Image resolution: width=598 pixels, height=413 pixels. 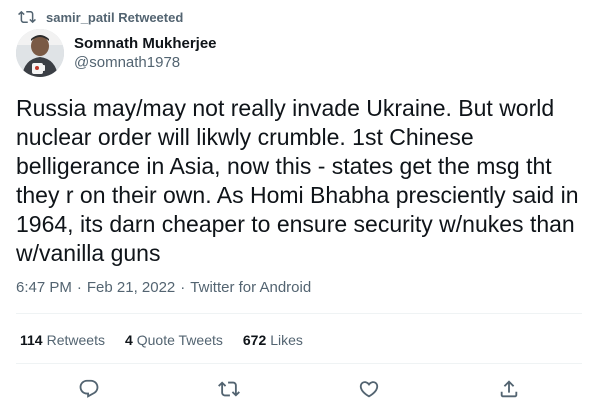 What do you see at coordinates (254, 340) in the screenshot?
I see `likes-count: 672` at bounding box center [254, 340].